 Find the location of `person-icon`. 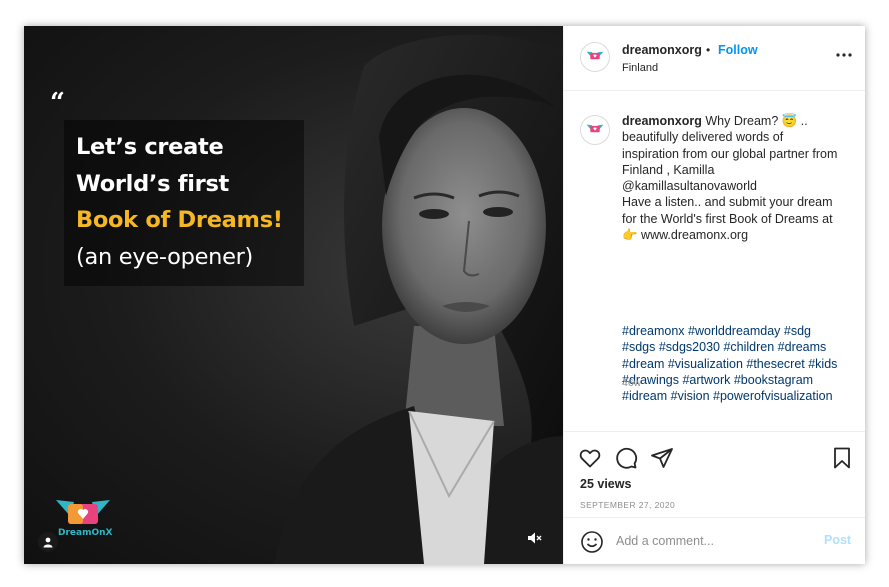

person-icon is located at coordinates (48, 542).